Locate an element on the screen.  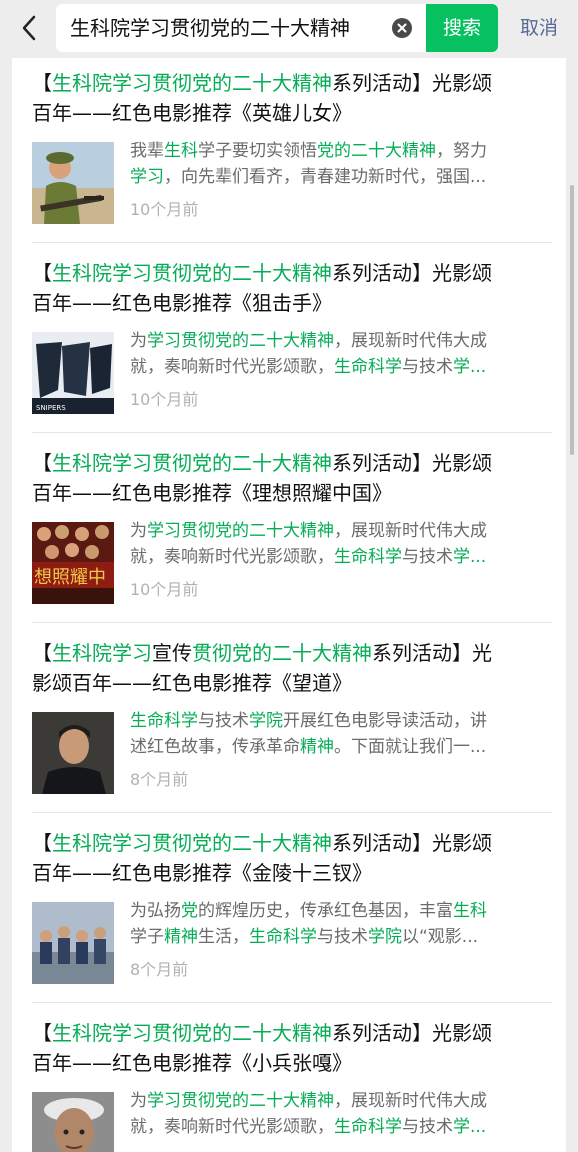
boy-thumbnail is located at coordinates (73, 1122).